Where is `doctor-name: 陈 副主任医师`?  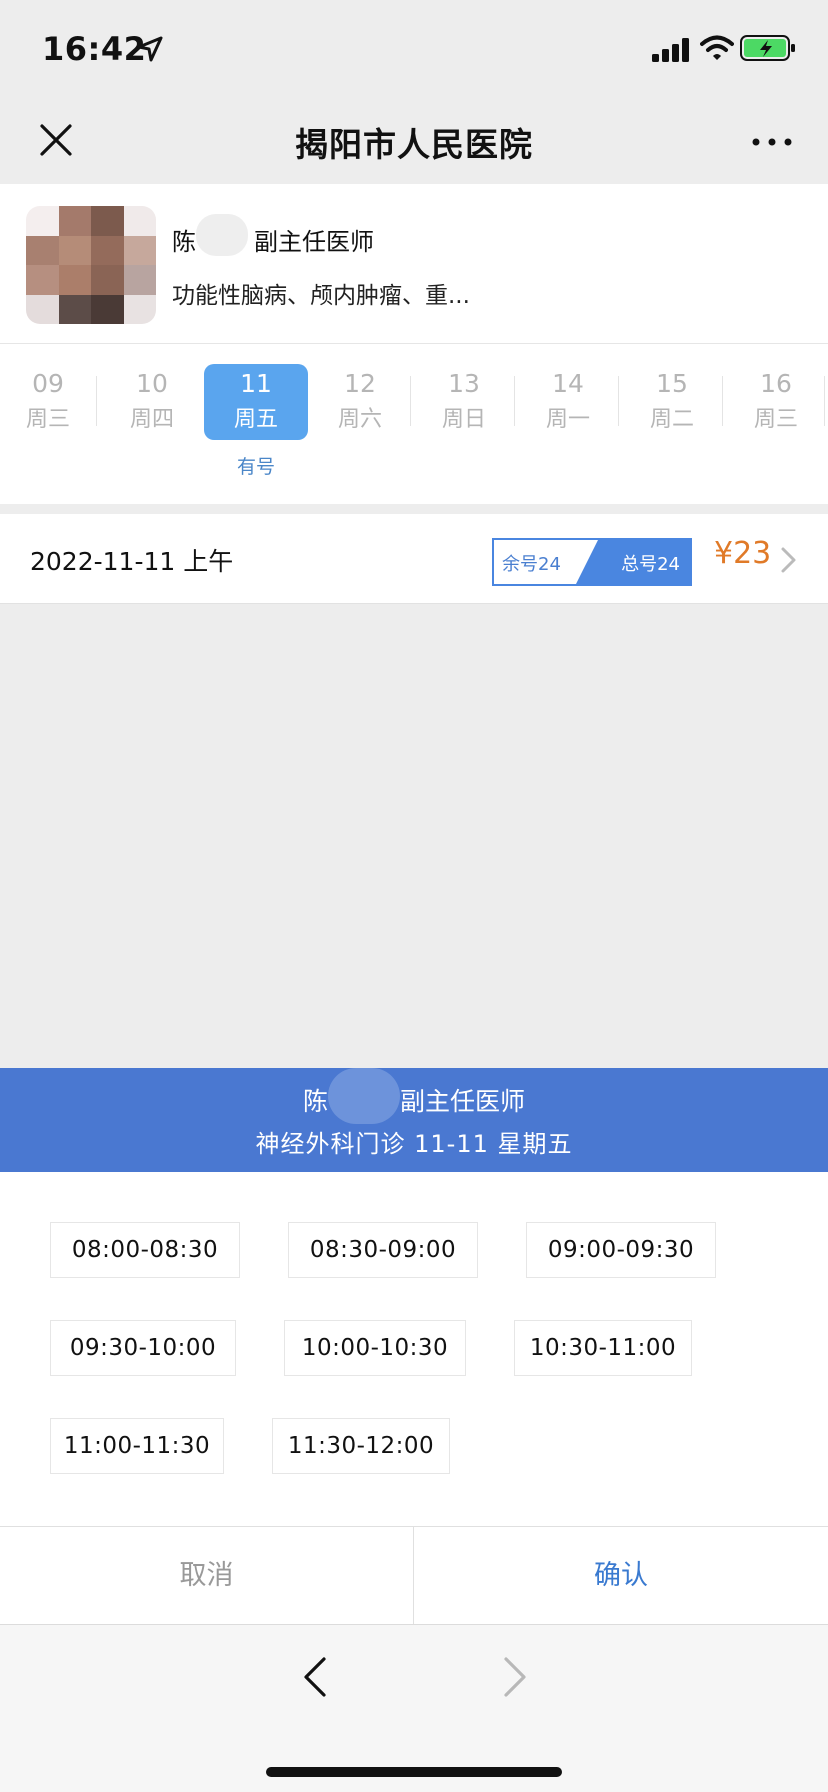 doctor-name: 陈 副主任医师 is located at coordinates (273, 239).